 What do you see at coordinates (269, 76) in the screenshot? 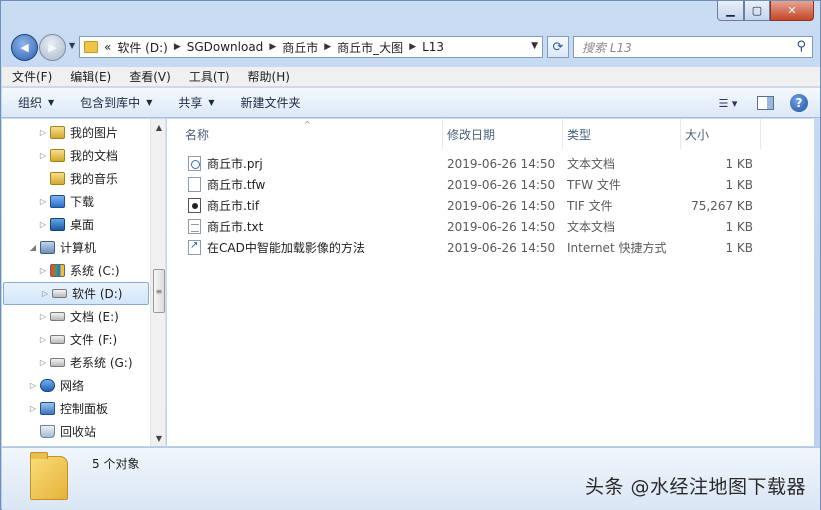
I see `menu-help: 帮助(H)` at bounding box center [269, 76].